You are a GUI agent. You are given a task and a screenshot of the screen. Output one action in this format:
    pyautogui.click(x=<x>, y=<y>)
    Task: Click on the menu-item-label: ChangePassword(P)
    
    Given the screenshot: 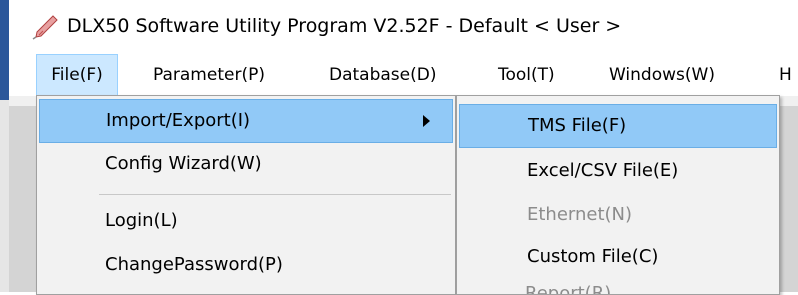 What is the action you would take?
    pyautogui.click(x=194, y=264)
    